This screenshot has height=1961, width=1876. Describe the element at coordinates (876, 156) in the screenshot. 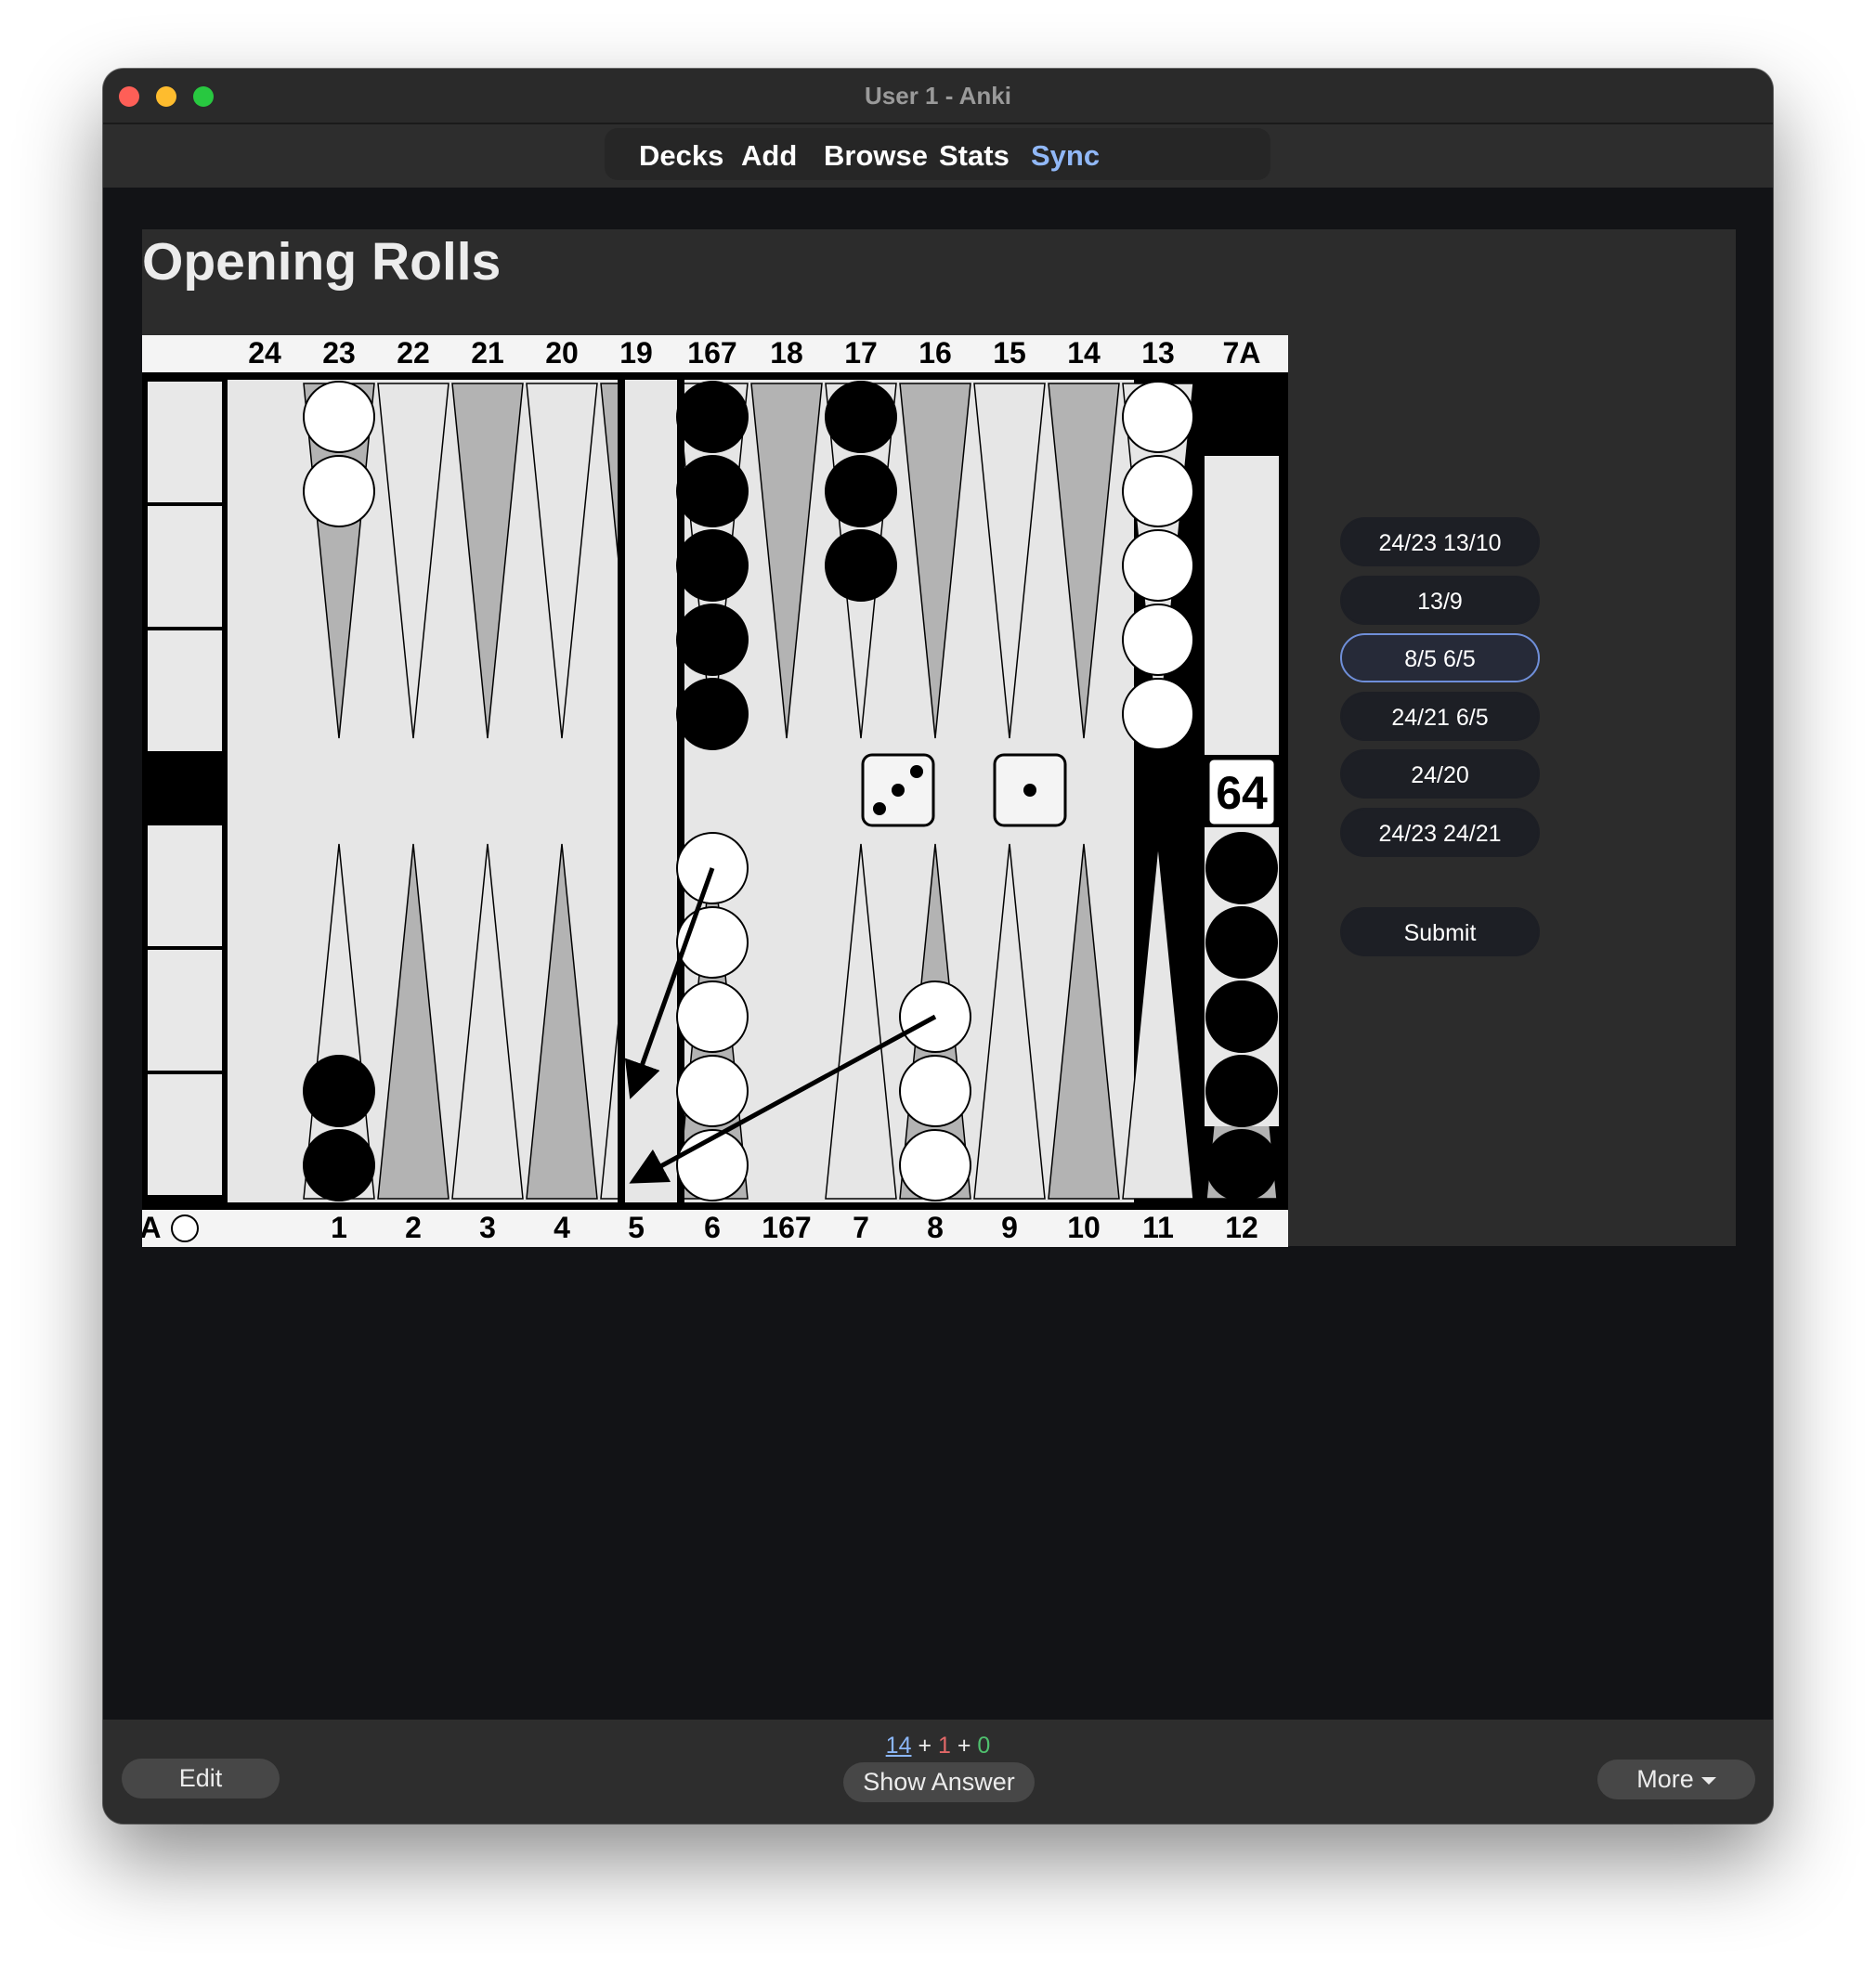

I see `nav-browse: Browse` at that location.